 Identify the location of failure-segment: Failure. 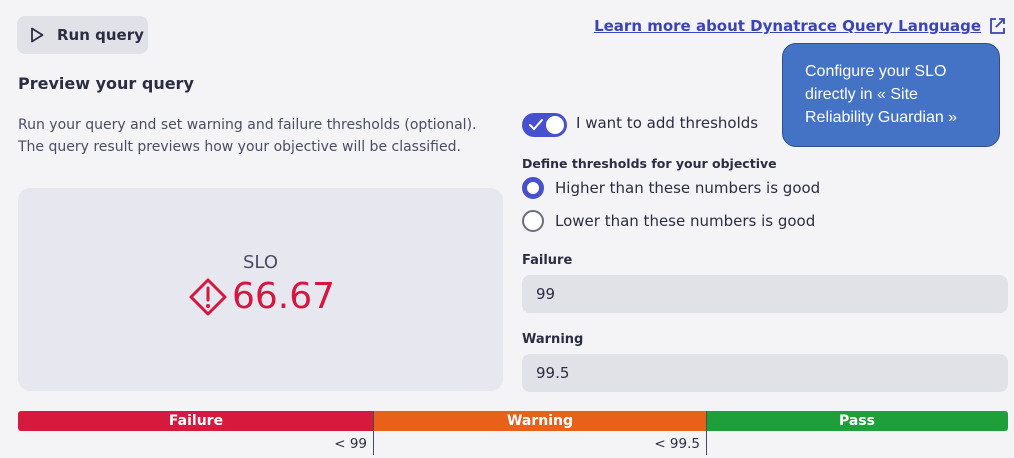
(196, 421).